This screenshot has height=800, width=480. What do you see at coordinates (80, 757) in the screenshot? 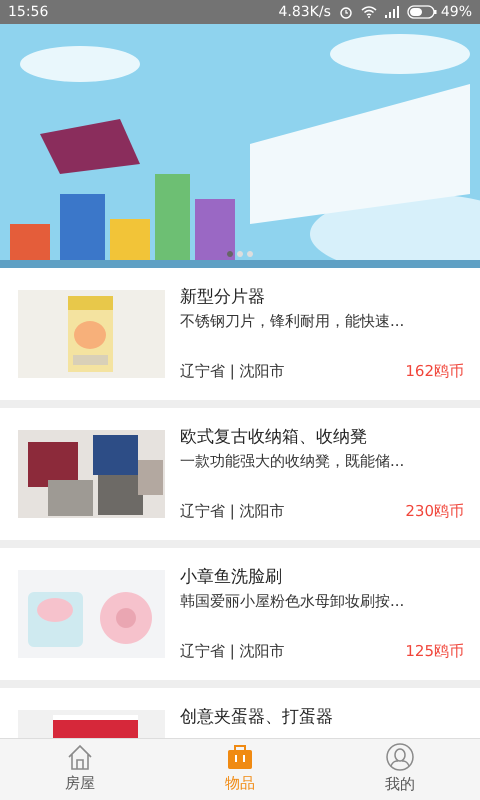
I see `house-icon` at bounding box center [80, 757].